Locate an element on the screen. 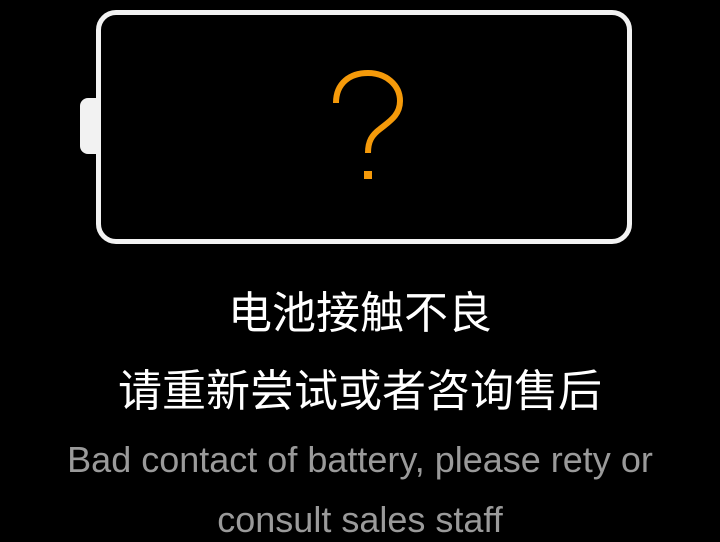  question-mark-glyph is located at coordinates (368, 124).